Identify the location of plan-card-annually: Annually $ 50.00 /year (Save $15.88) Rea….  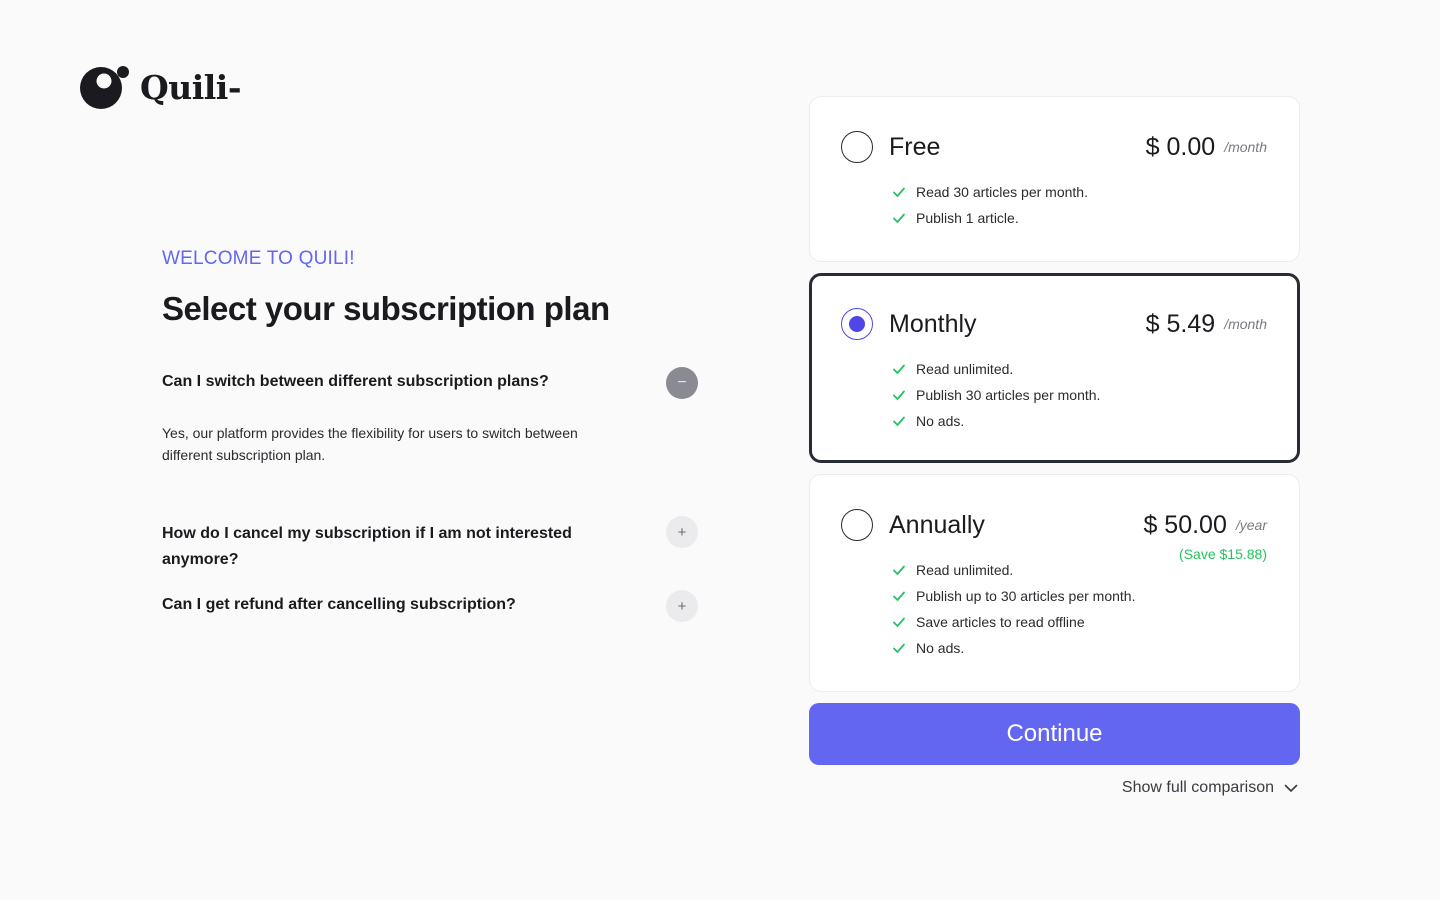
(1054, 583).